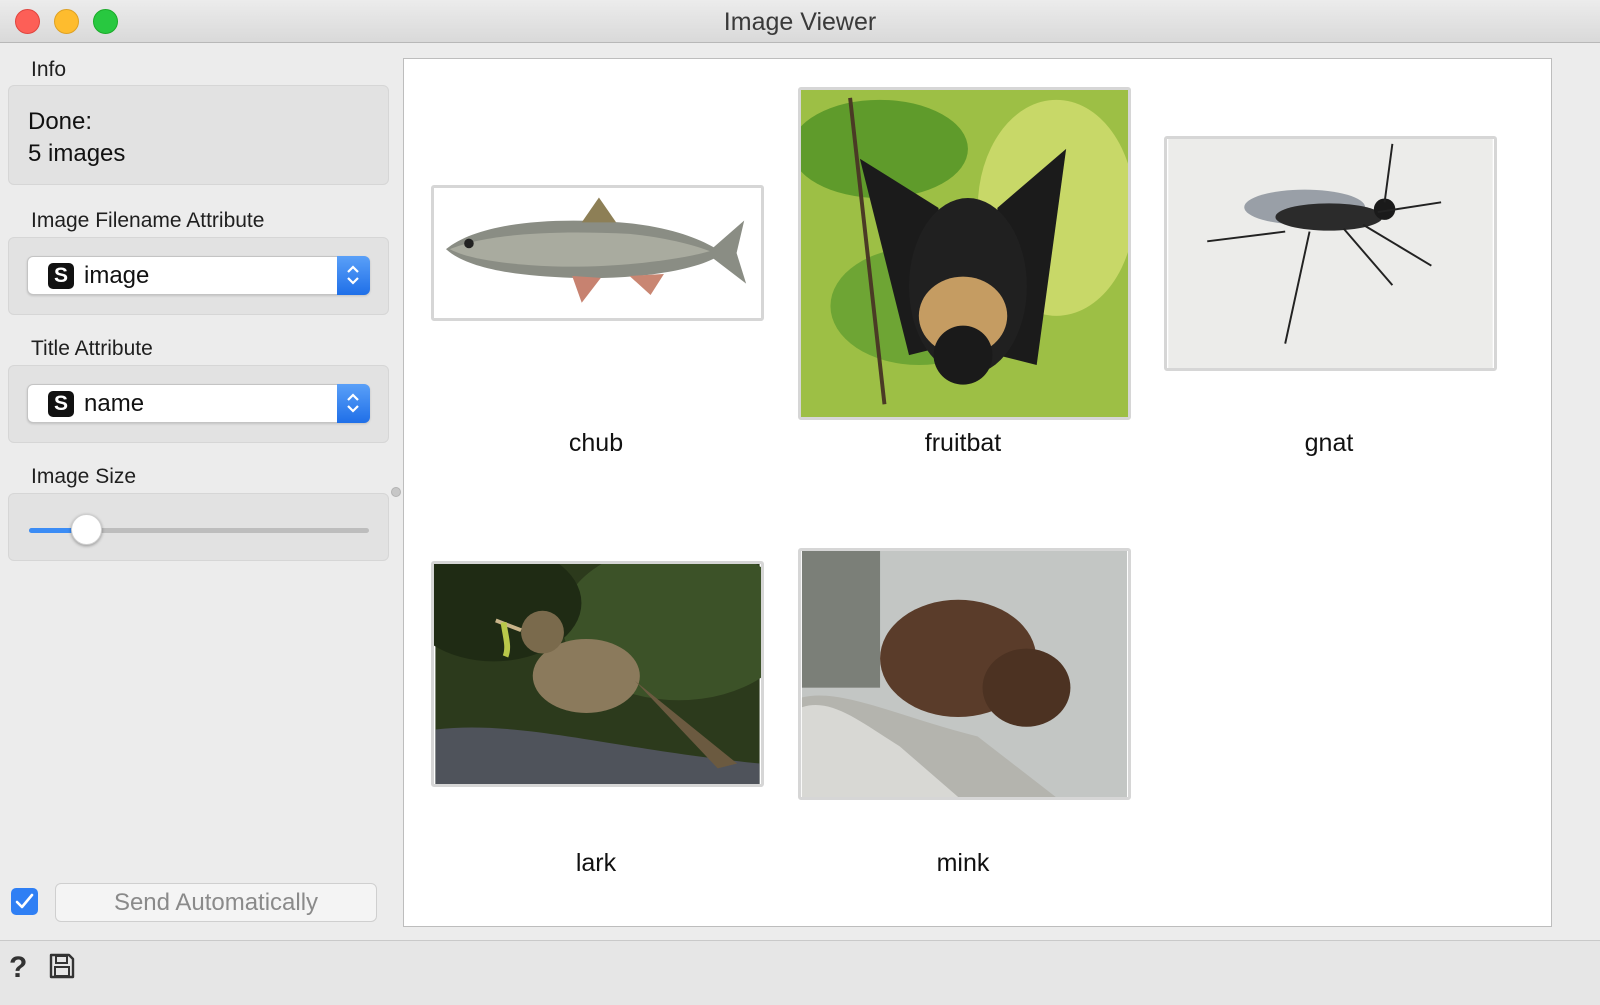 This screenshot has width=1600, height=1005. I want to click on question-mark-icon: ?, so click(18, 968).